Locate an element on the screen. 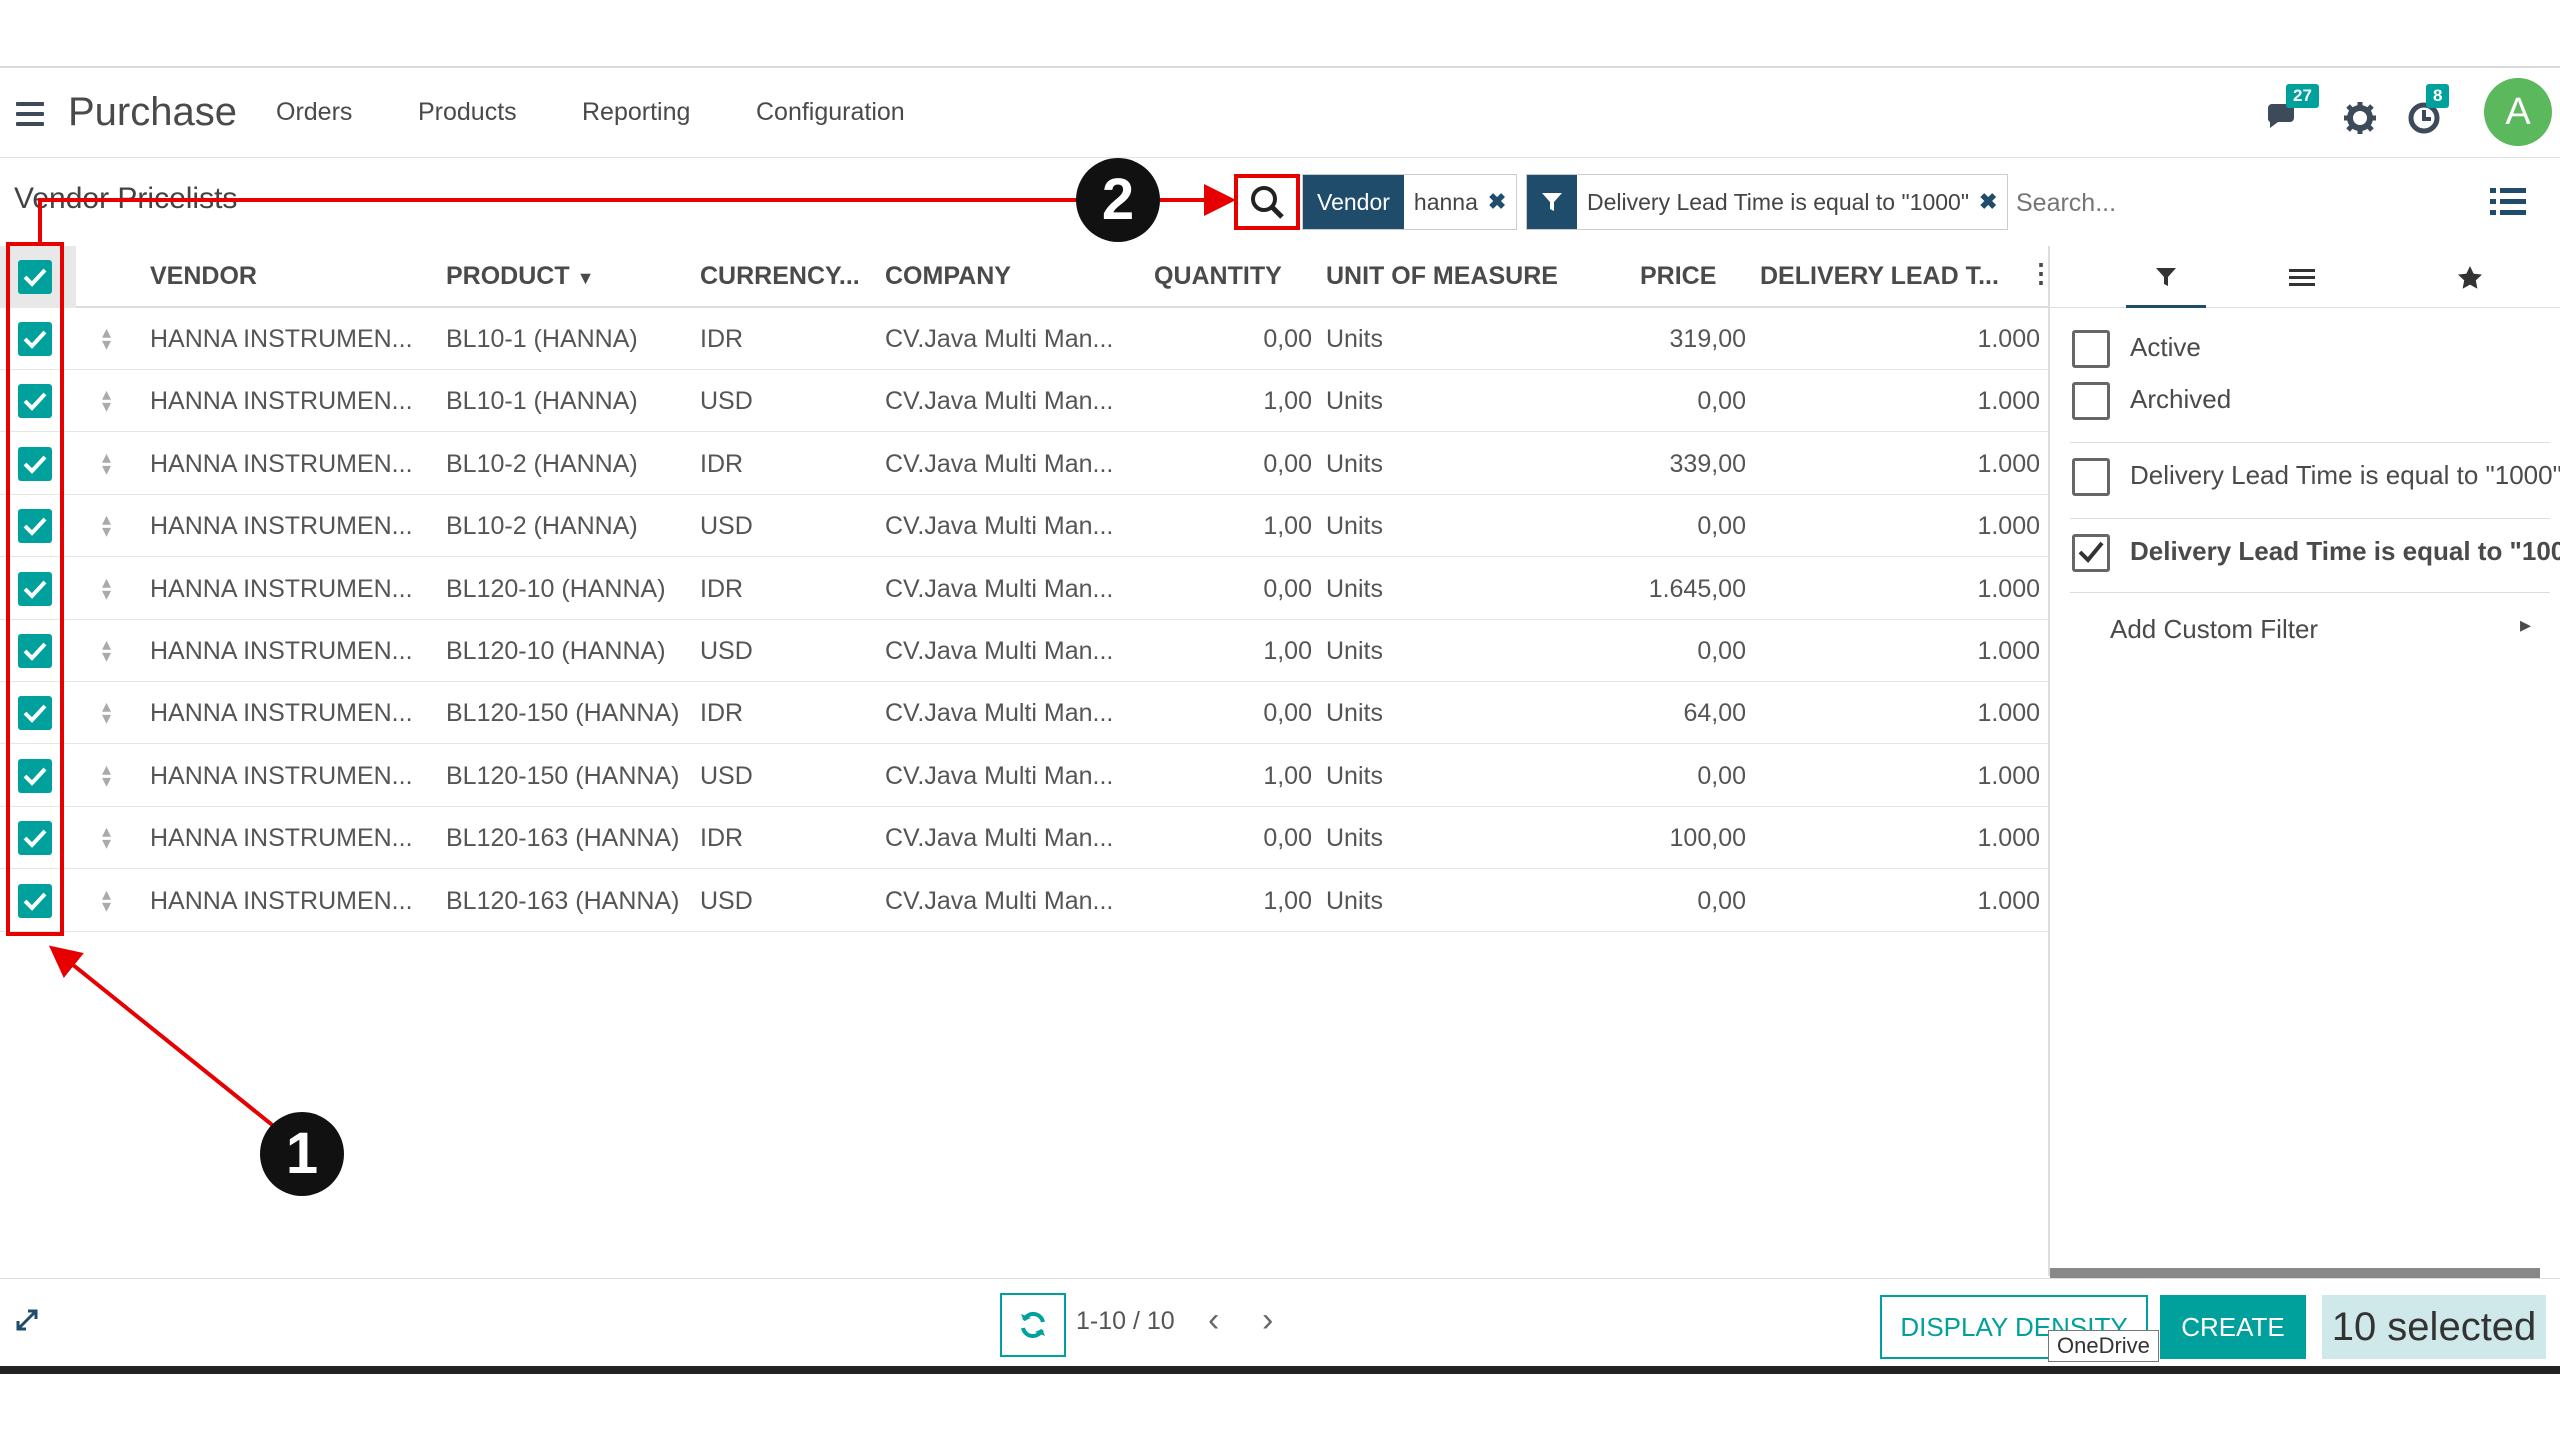 Image resolution: width=2560 pixels, height=1440 pixels. annotation-callout-1: 1 is located at coordinates (302, 1154).